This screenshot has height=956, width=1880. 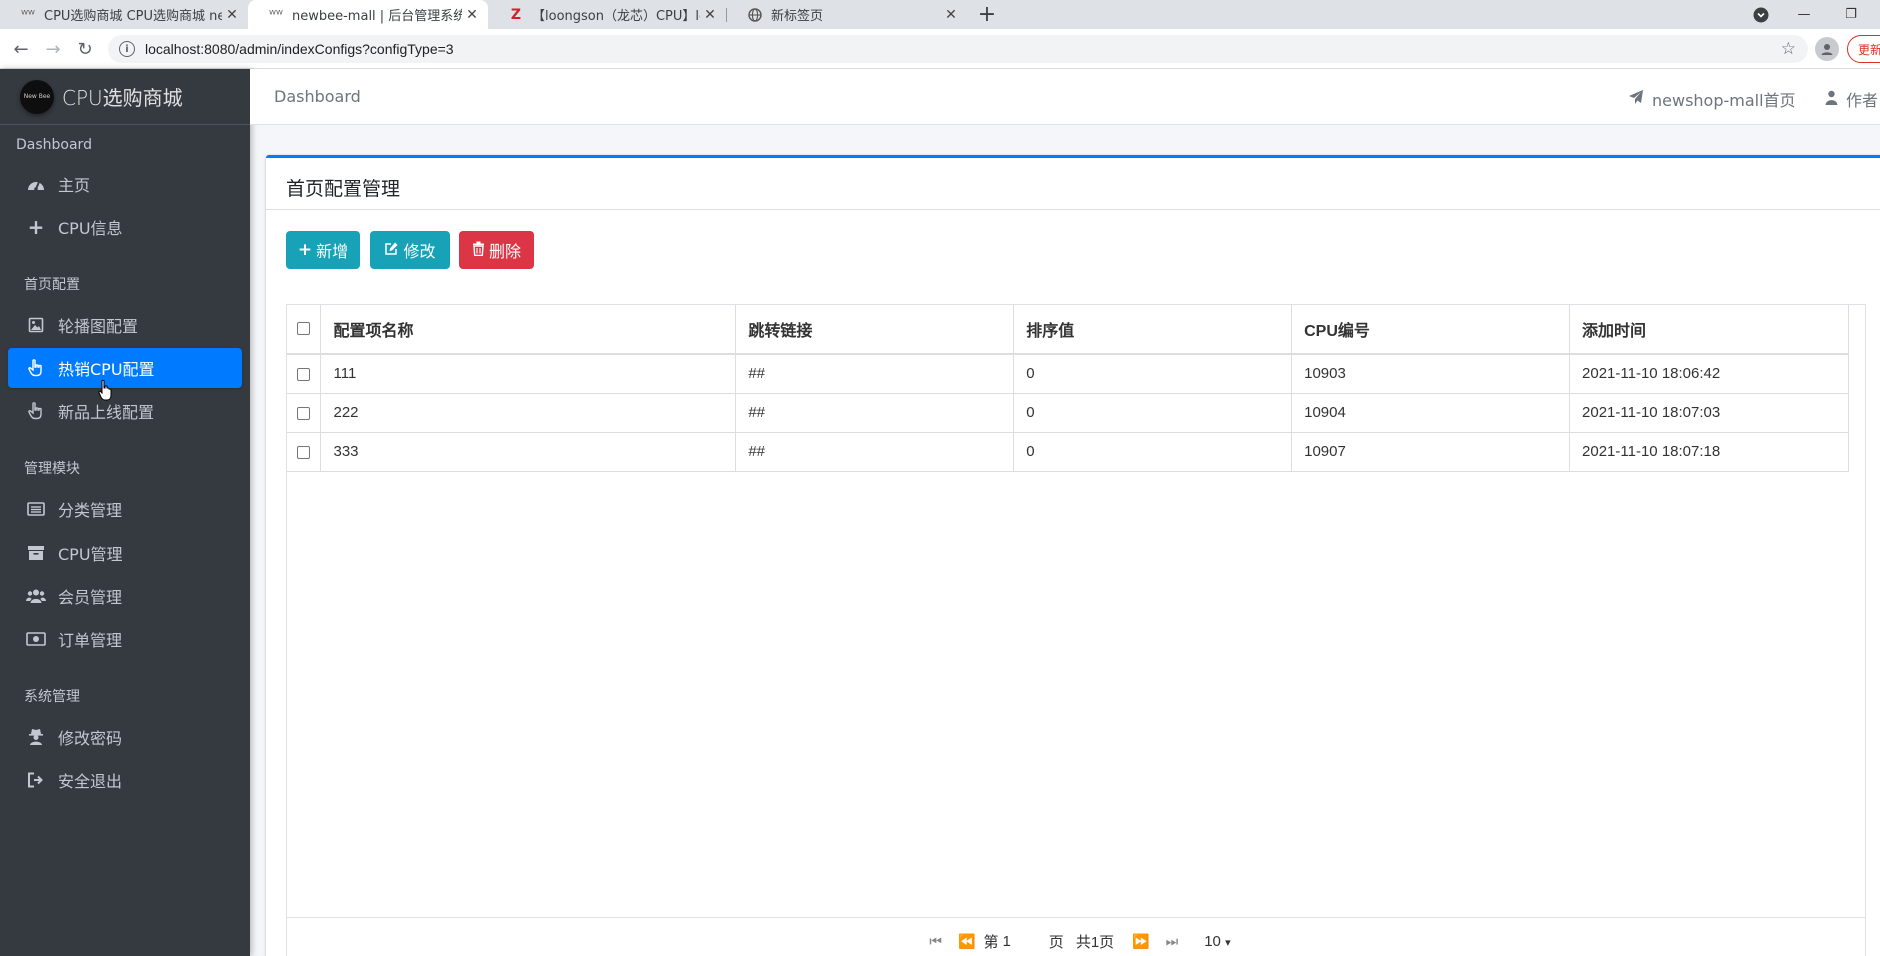 What do you see at coordinates (332, 251) in the screenshot?
I see `add-button-label: 新增` at bounding box center [332, 251].